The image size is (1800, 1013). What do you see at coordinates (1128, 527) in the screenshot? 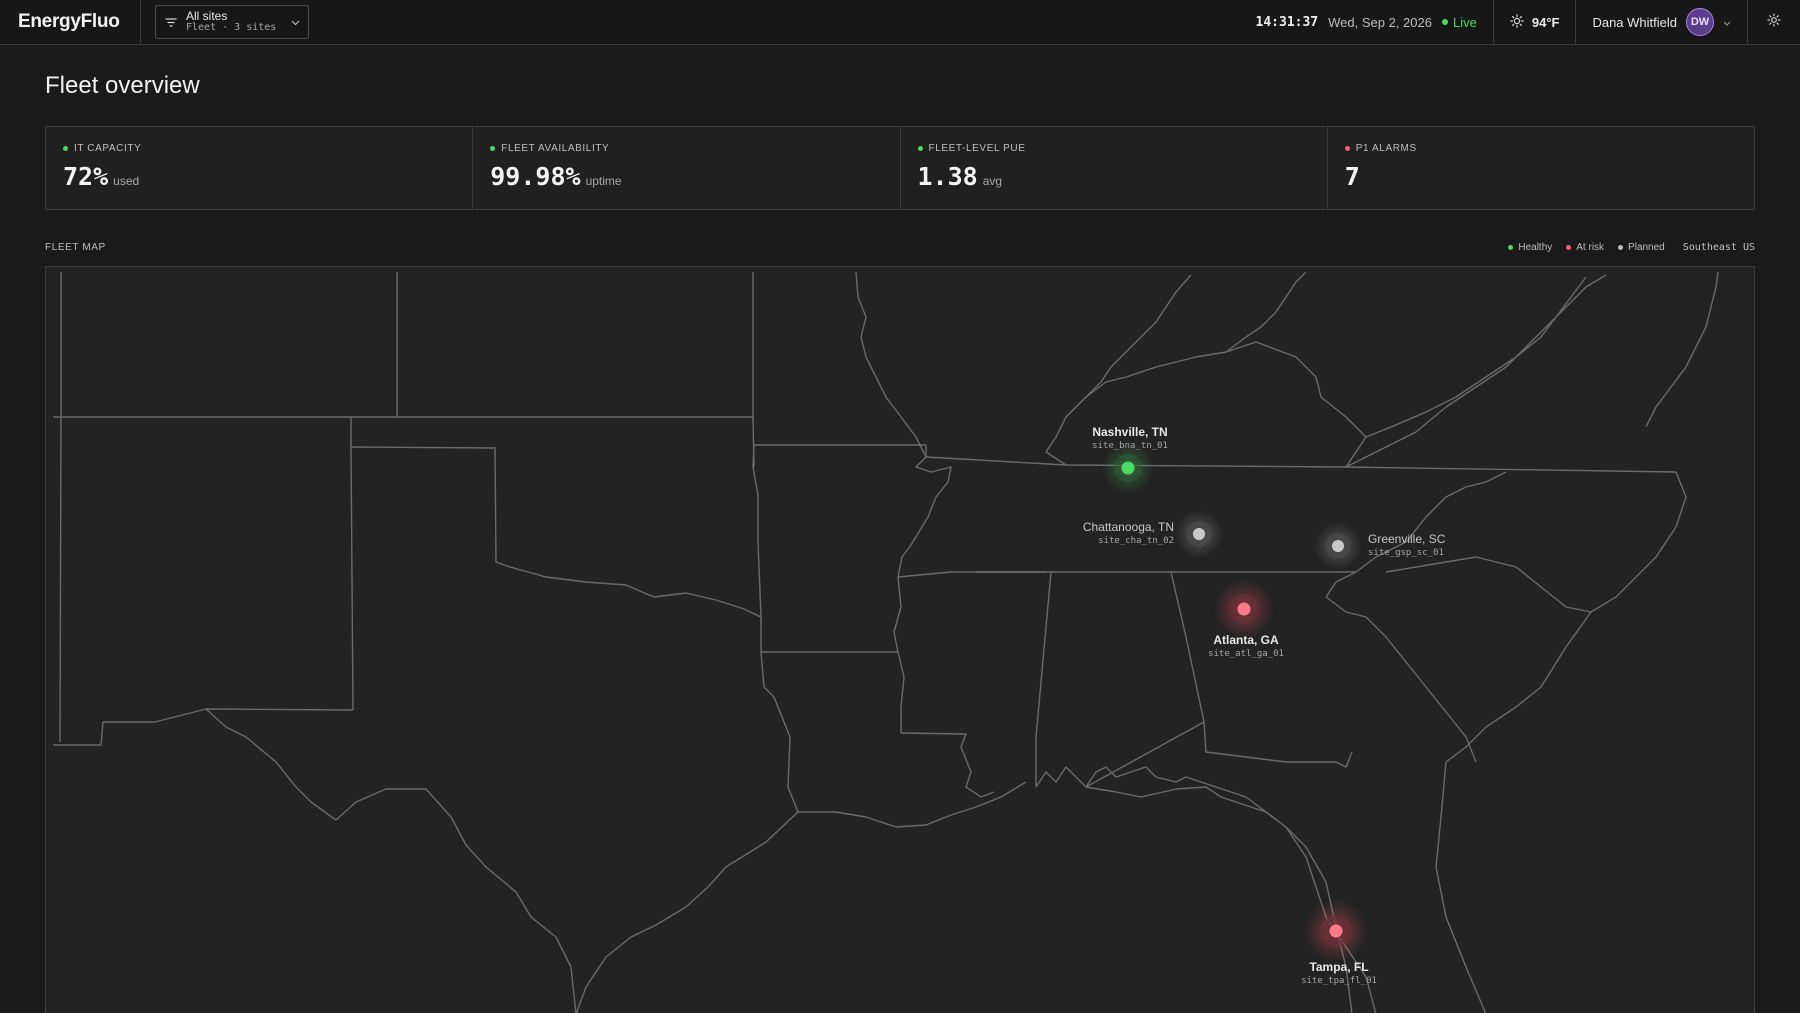
I see `site-name: Chattanooga, TN` at bounding box center [1128, 527].